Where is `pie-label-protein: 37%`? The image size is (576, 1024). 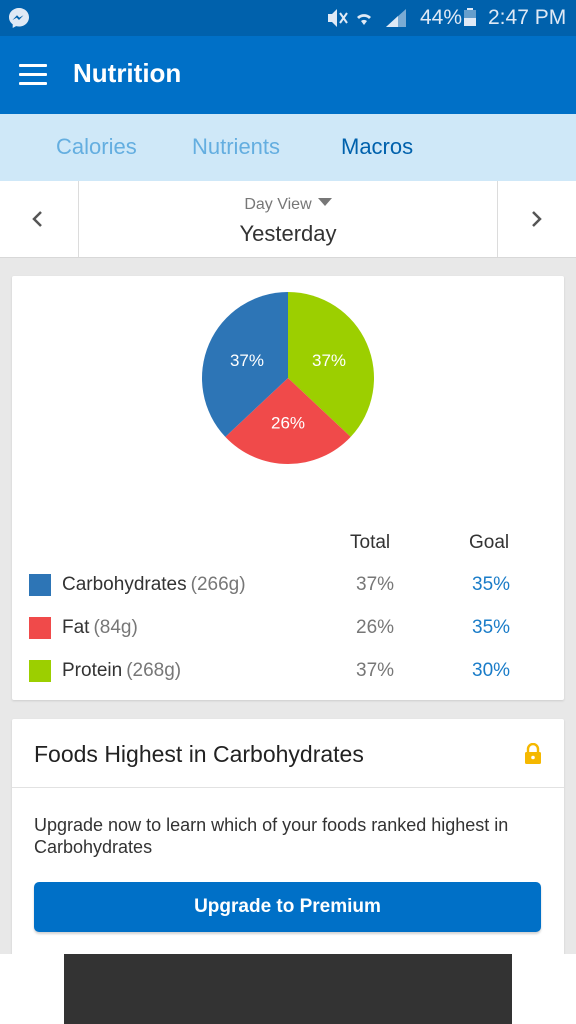
pie-label-protein: 37% is located at coordinates (329, 360).